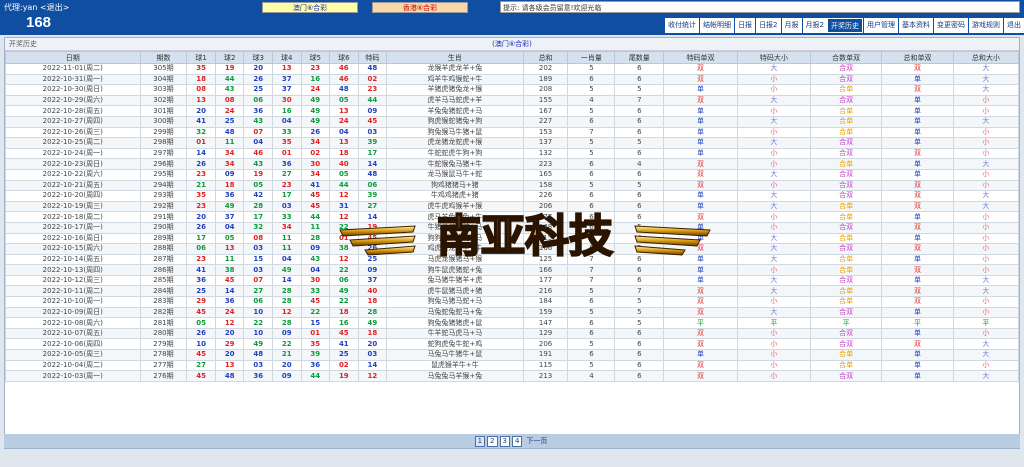  Describe the element at coordinates (163, 249) in the screenshot. I see `table-cell: 288期` at that location.